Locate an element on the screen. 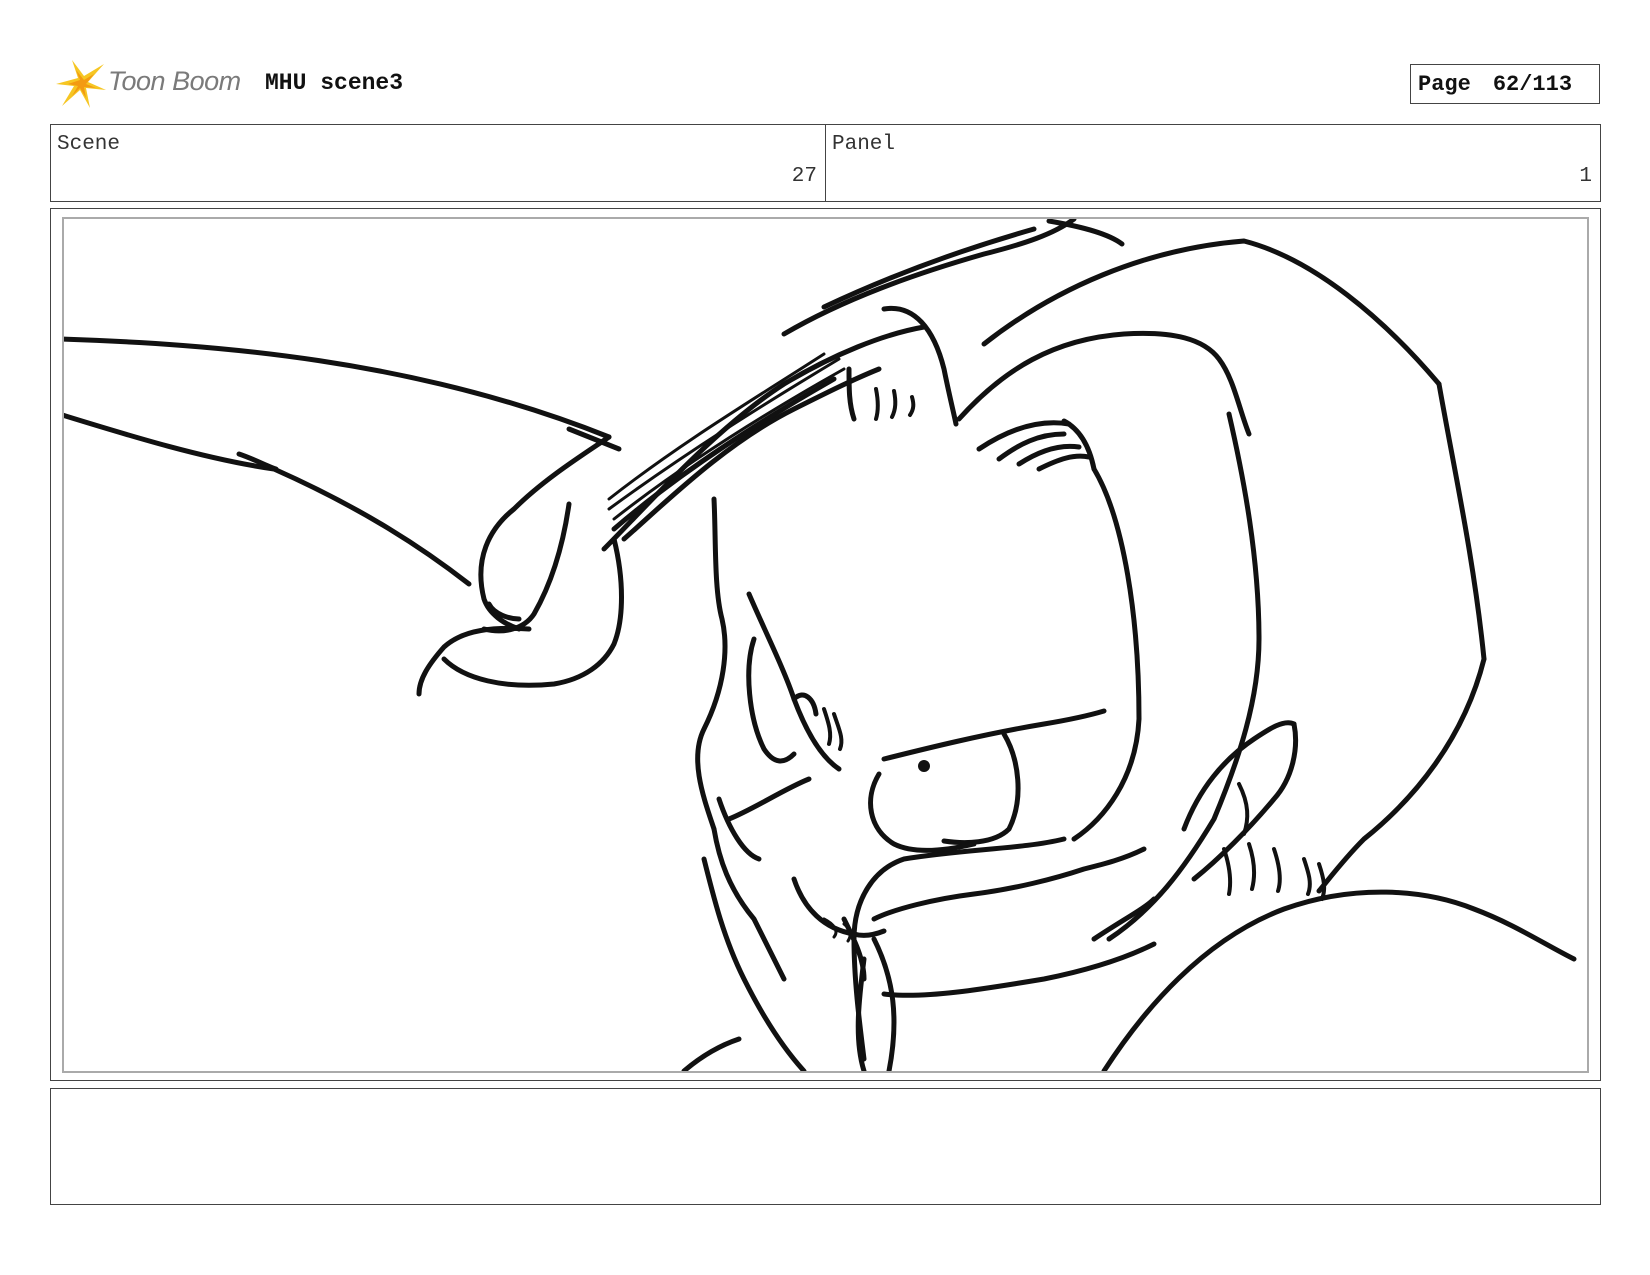 The width and height of the screenshot is (1650, 1275). toon-boom-logo: Toon Boom is located at coordinates (152, 84).